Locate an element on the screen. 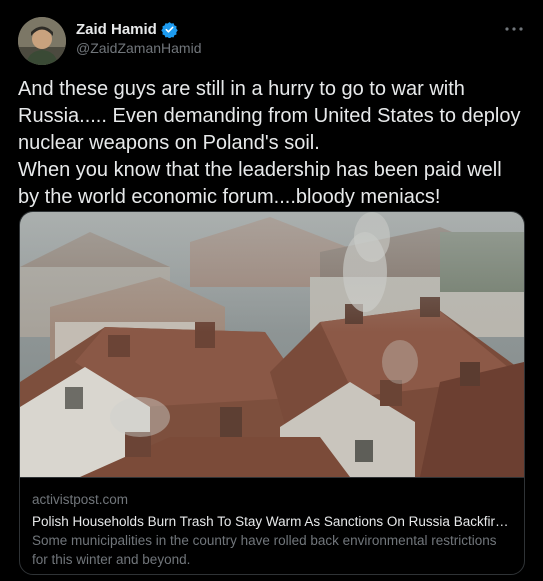  author-display-name: Zaid Hamid is located at coordinates (116, 29).